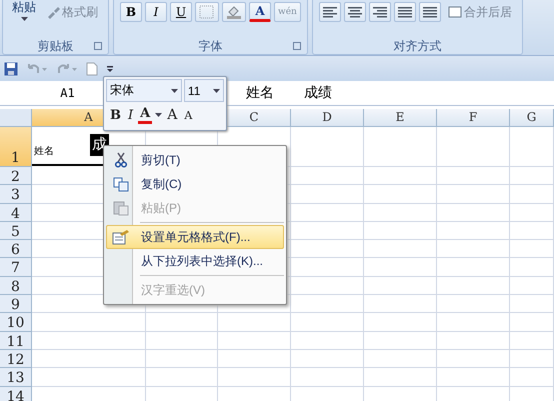 Image resolution: width=554 pixels, height=401 pixels. What do you see at coordinates (188, 115) in the screenshot?
I see `shrink-font-button: A` at bounding box center [188, 115].